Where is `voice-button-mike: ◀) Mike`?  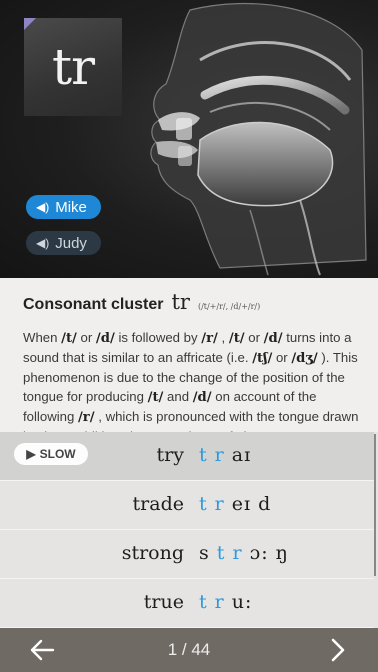 voice-button-mike: ◀) Mike is located at coordinates (63, 207).